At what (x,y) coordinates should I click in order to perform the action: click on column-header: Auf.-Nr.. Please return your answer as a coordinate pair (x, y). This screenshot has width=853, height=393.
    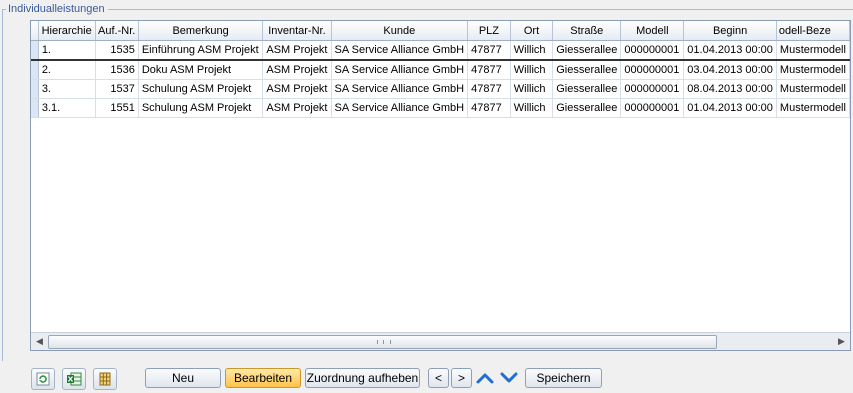
    Looking at the image, I should click on (117, 31).